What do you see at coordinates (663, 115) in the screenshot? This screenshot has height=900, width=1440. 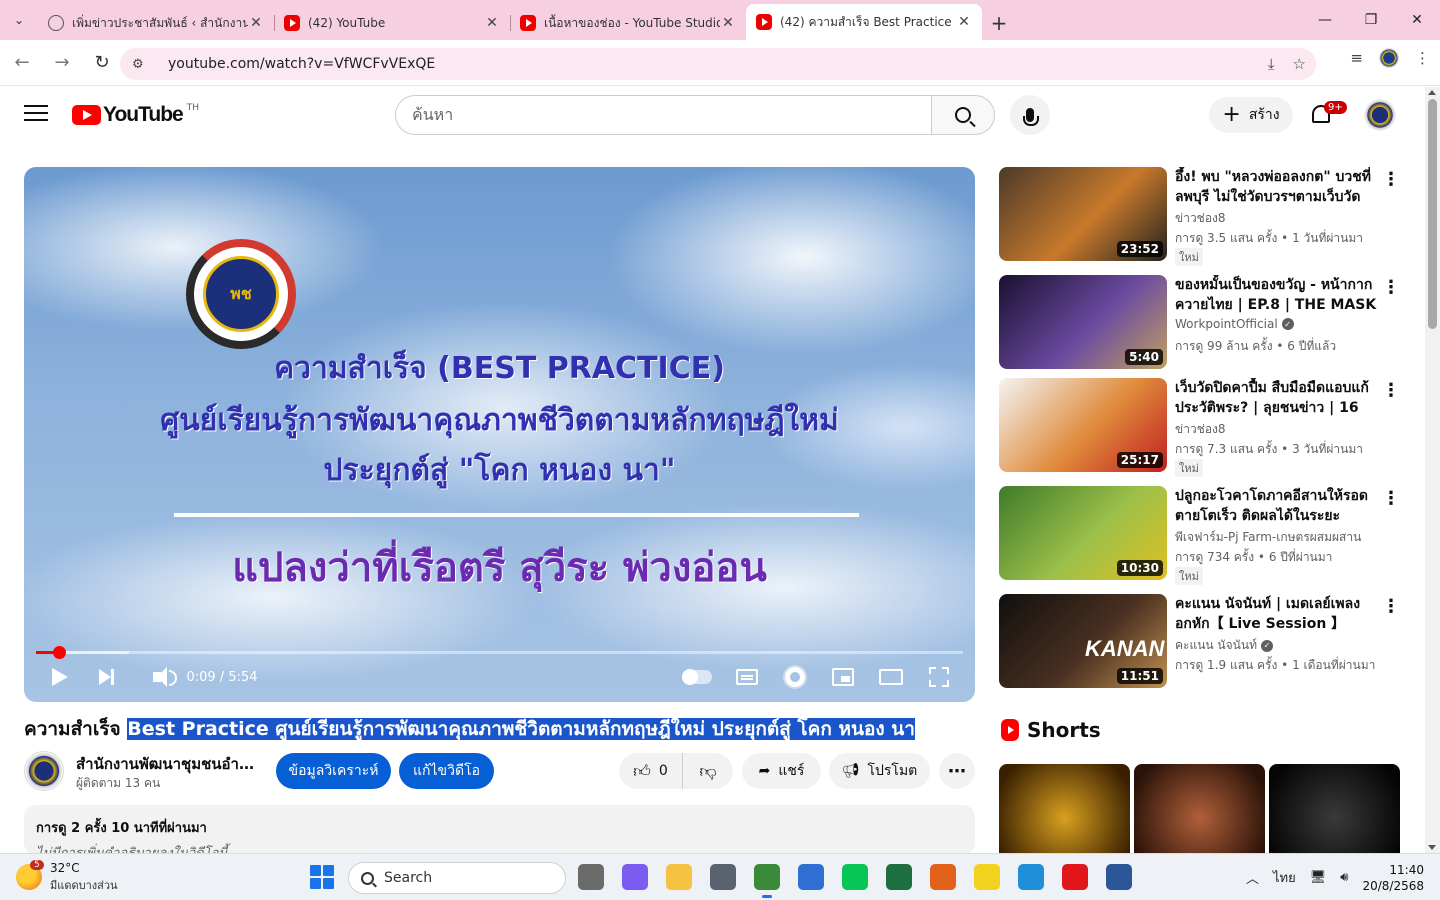 I see `search-input: ค้นหา` at bounding box center [663, 115].